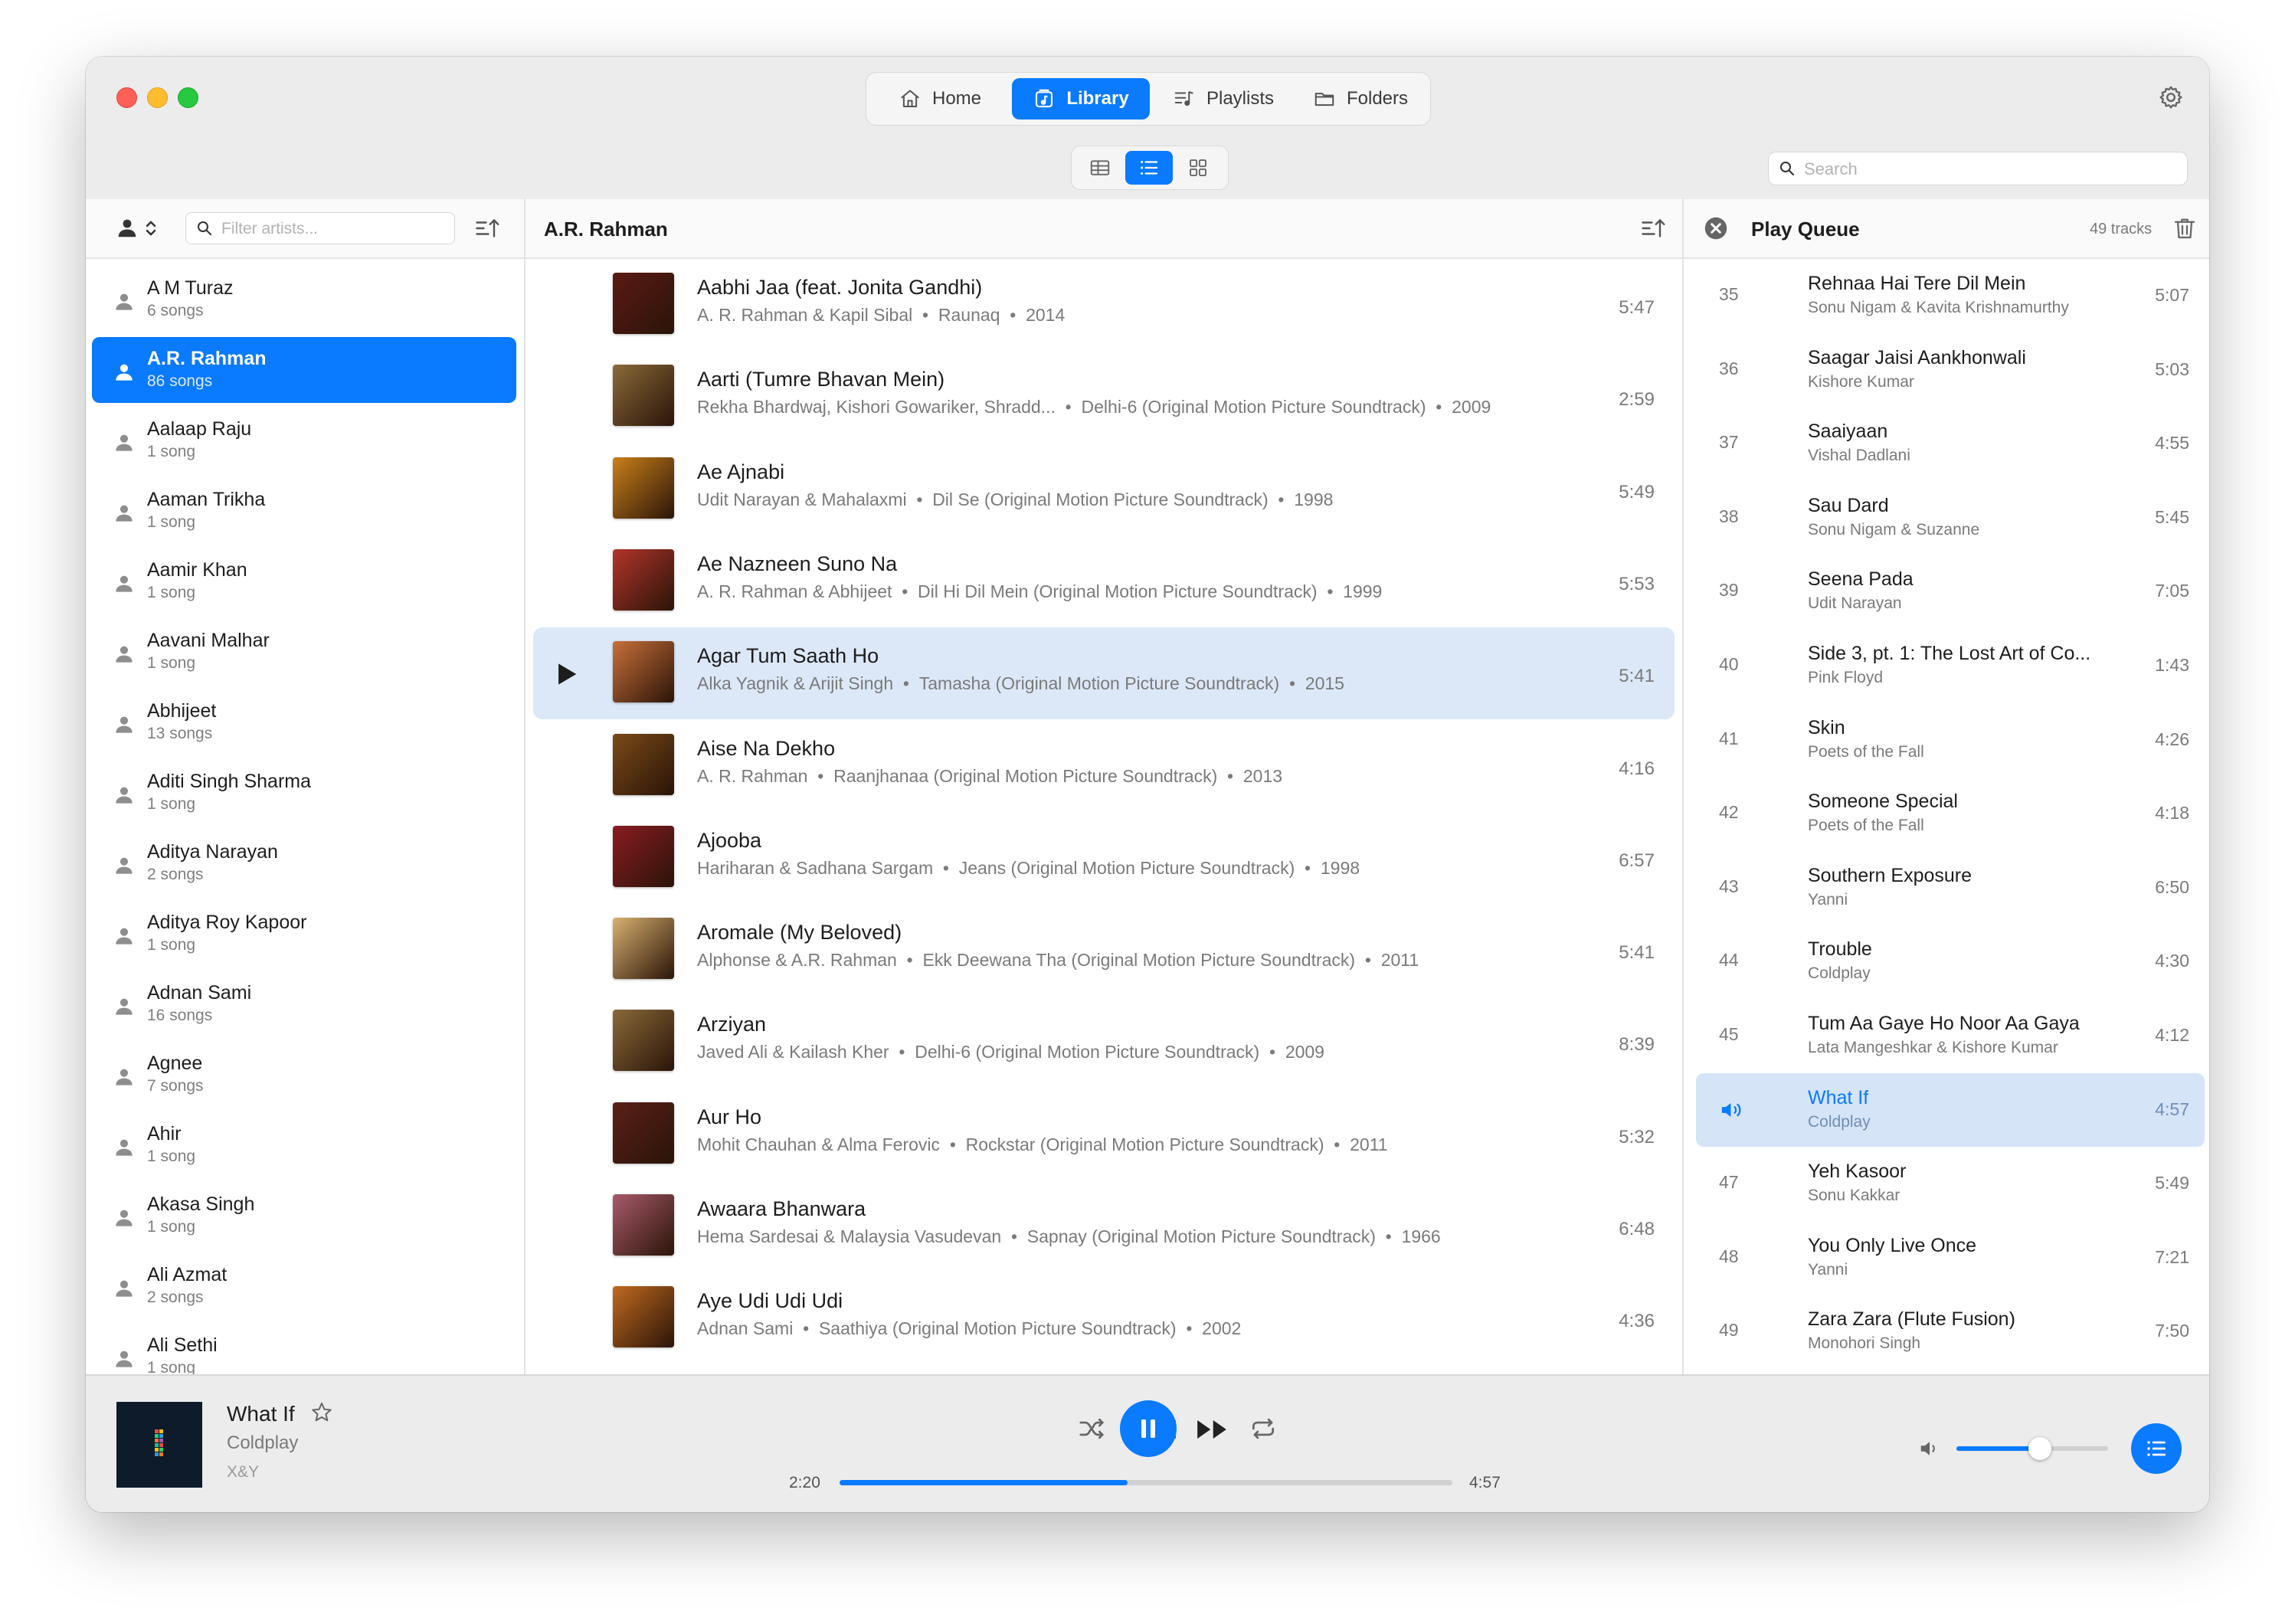 This screenshot has height=1624, width=2295. Describe the element at coordinates (1211, 1429) in the screenshot. I see `fast-forward-icon` at that location.